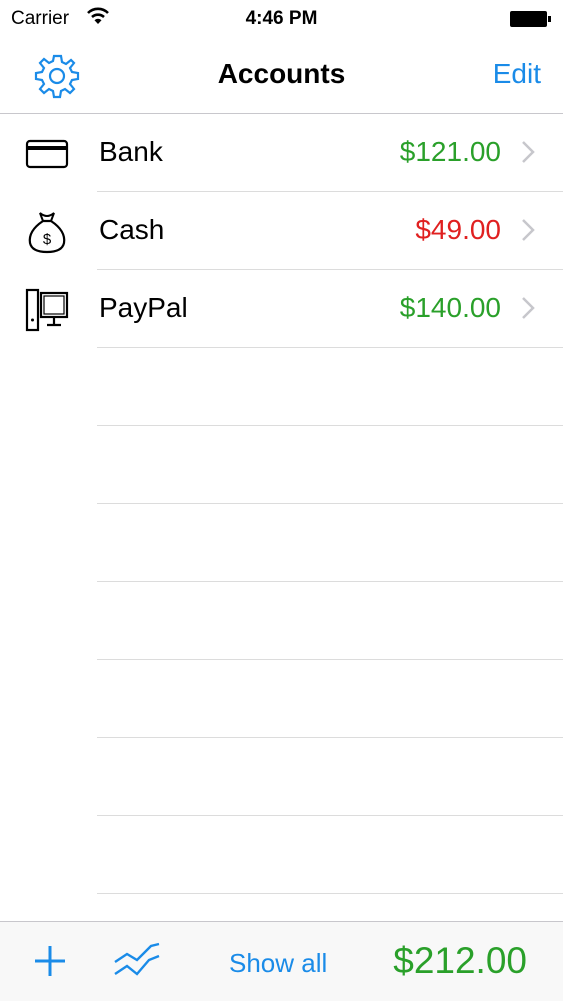  I want to click on account-name: Bank, so click(131, 151).